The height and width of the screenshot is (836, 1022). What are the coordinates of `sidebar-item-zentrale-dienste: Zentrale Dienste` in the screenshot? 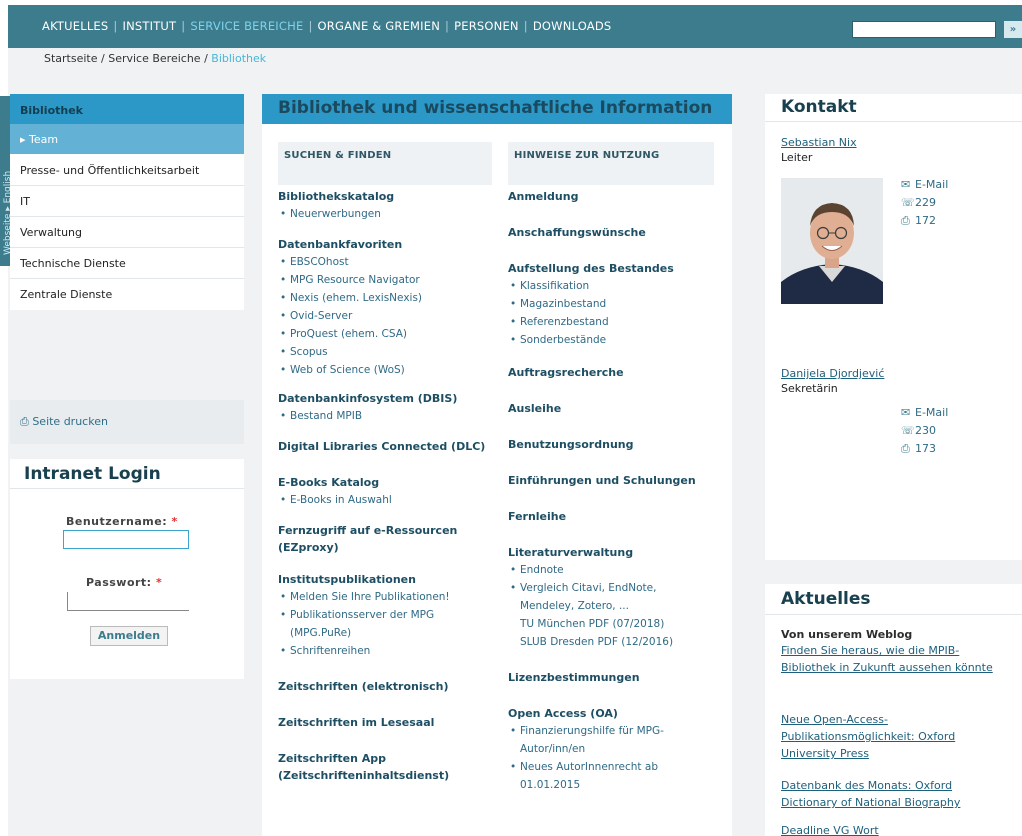 It's located at (127, 294).